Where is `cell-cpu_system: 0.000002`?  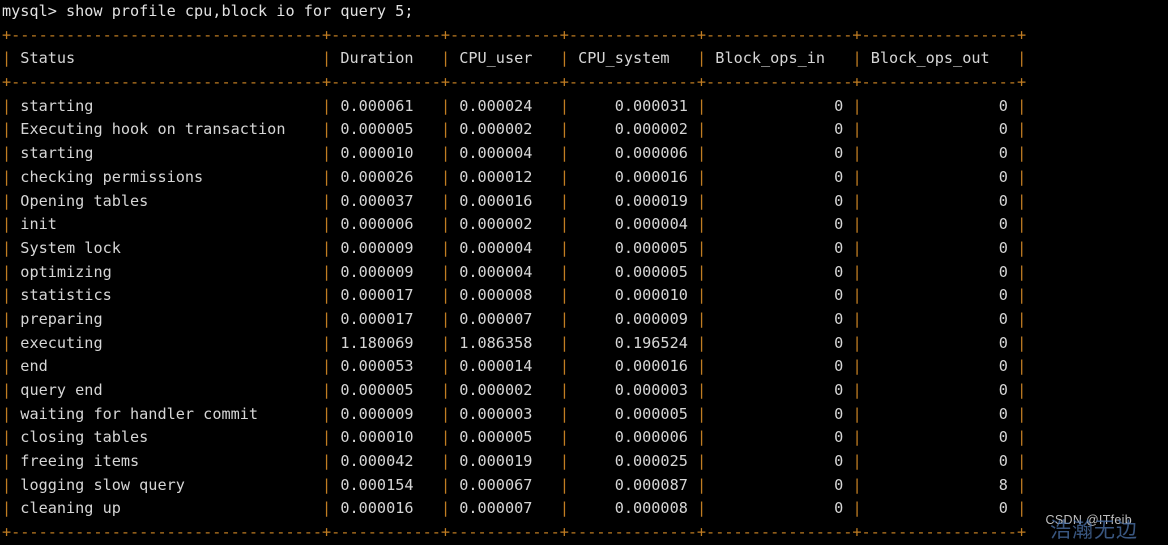 cell-cpu_system: 0.000002 is located at coordinates (632, 129).